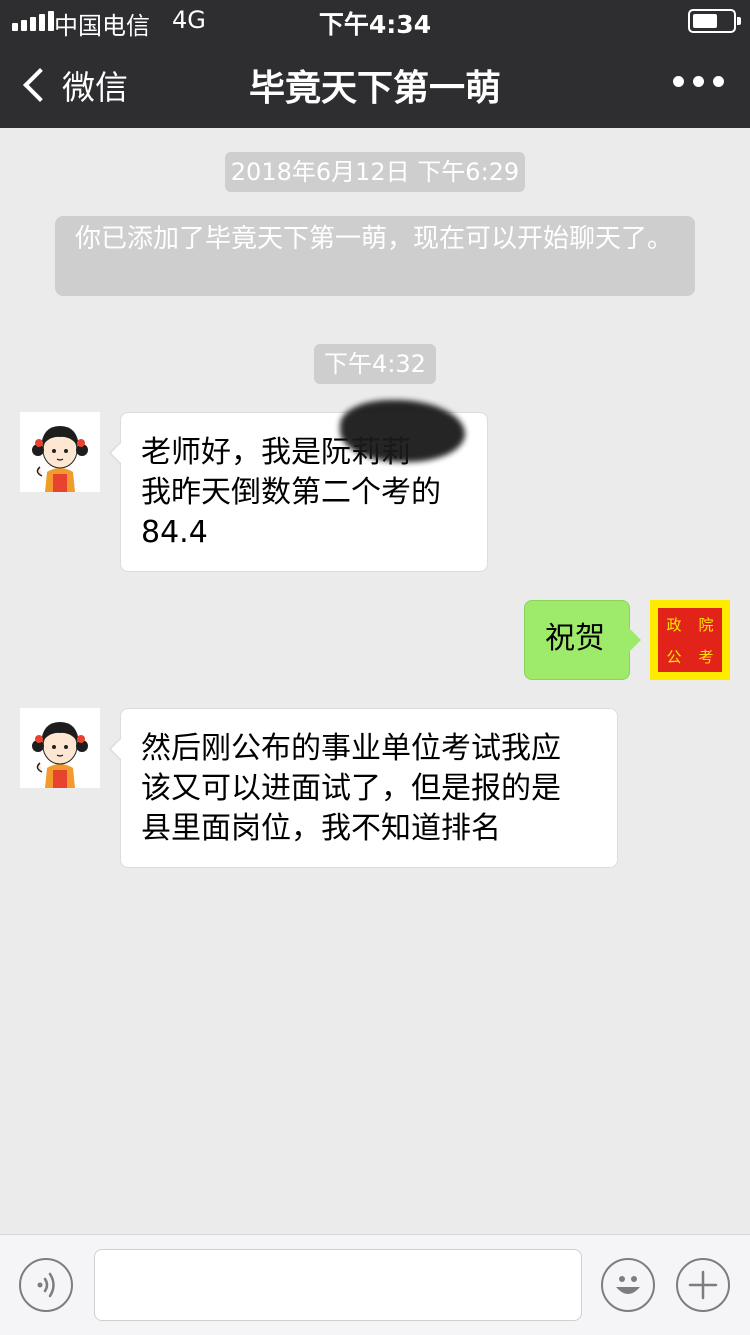 This screenshot has height=1335, width=750. I want to click on stamp-char: 政, so click(674, 624).